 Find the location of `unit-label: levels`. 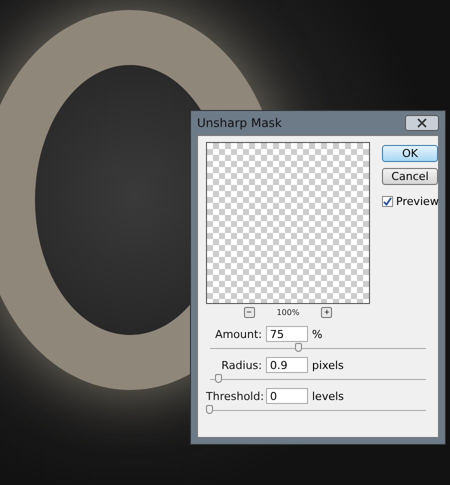

unit-label: levels is located at coordinates (328, 396).